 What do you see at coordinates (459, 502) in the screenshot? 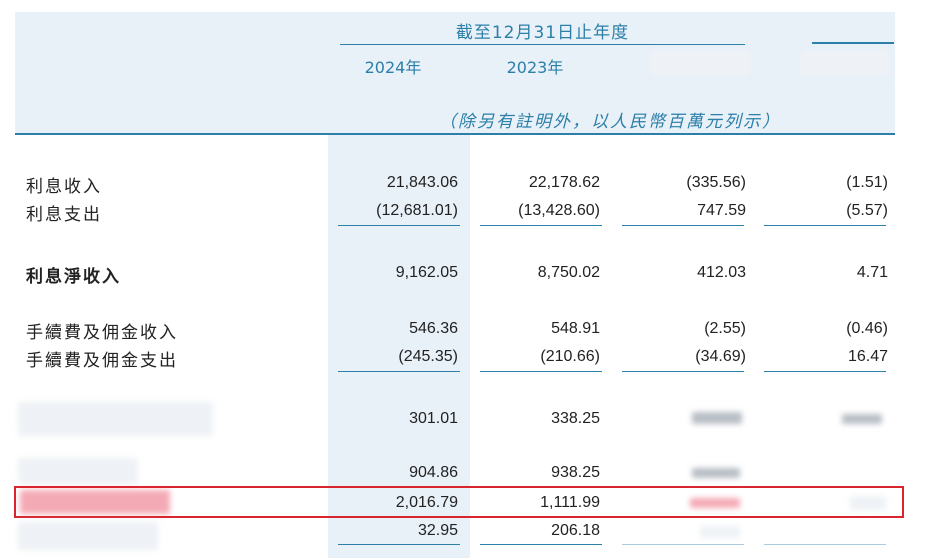
I see `highlight-box` at bounding box center [459, 502].